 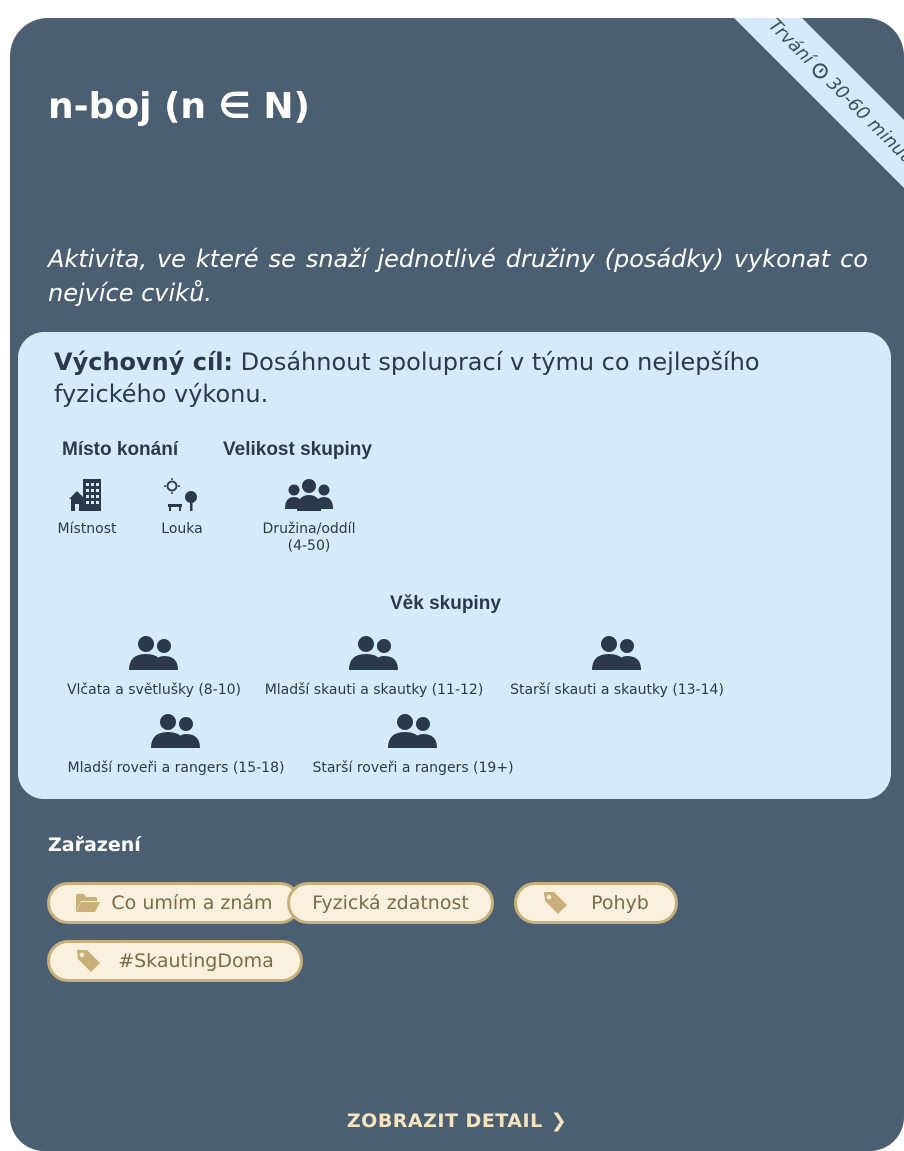 What do you see at coordinates (88, 903) in the screenshot?
I see `folder-icon` at bounding box center [88, 903].